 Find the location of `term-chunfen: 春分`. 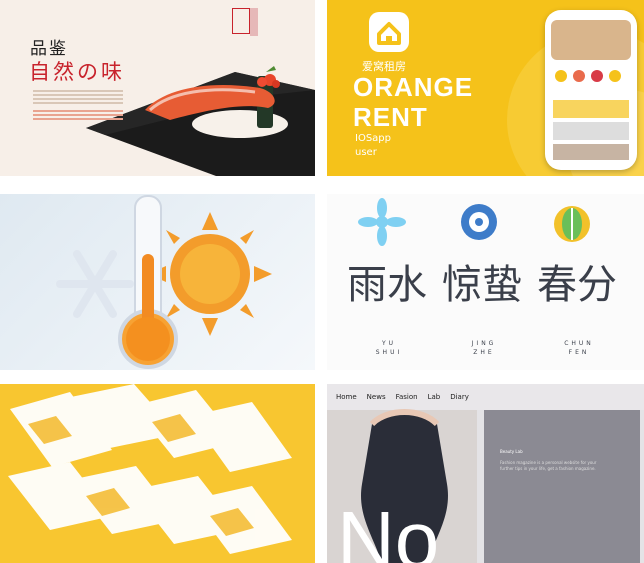

term-chunfen: 春分 is located at coordinates (577, 285).